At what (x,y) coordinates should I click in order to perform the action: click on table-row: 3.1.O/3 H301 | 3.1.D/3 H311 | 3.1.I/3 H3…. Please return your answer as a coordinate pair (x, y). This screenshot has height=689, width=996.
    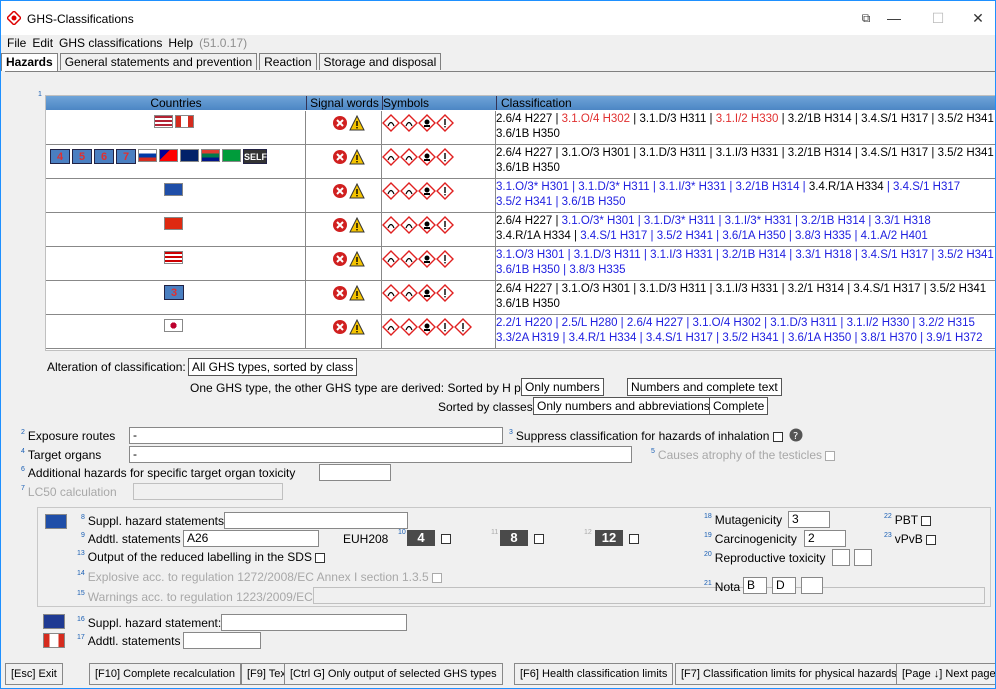
    Looking at the image, I should click on (520, 264).